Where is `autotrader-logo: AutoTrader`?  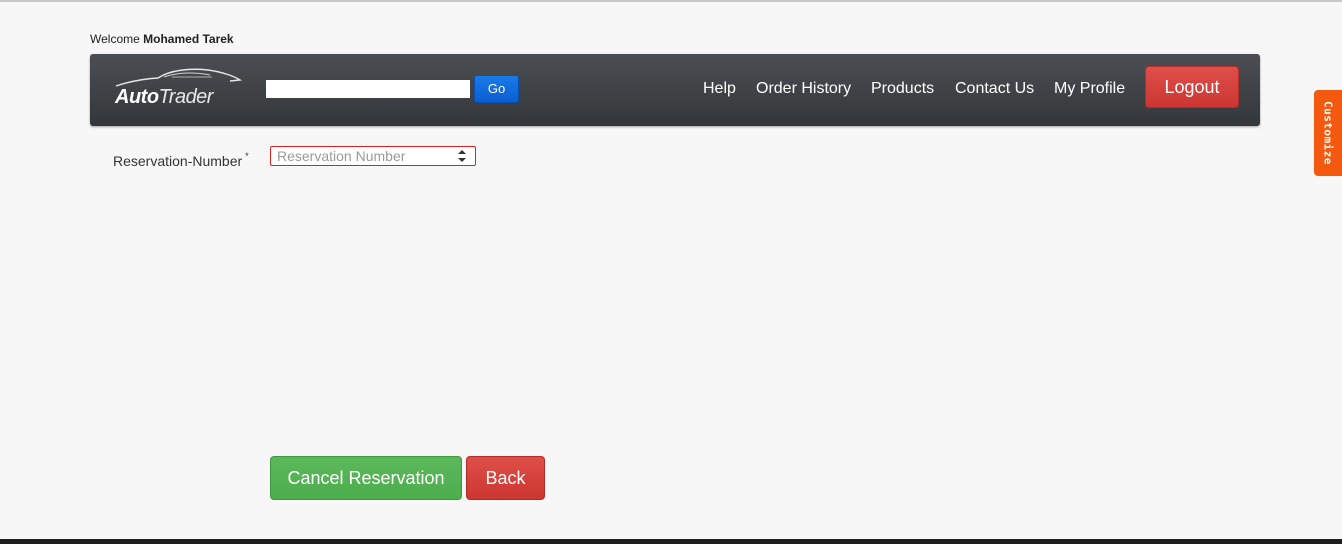
autotrader-logo: AutoTrader is located at coordinates (178, 88).